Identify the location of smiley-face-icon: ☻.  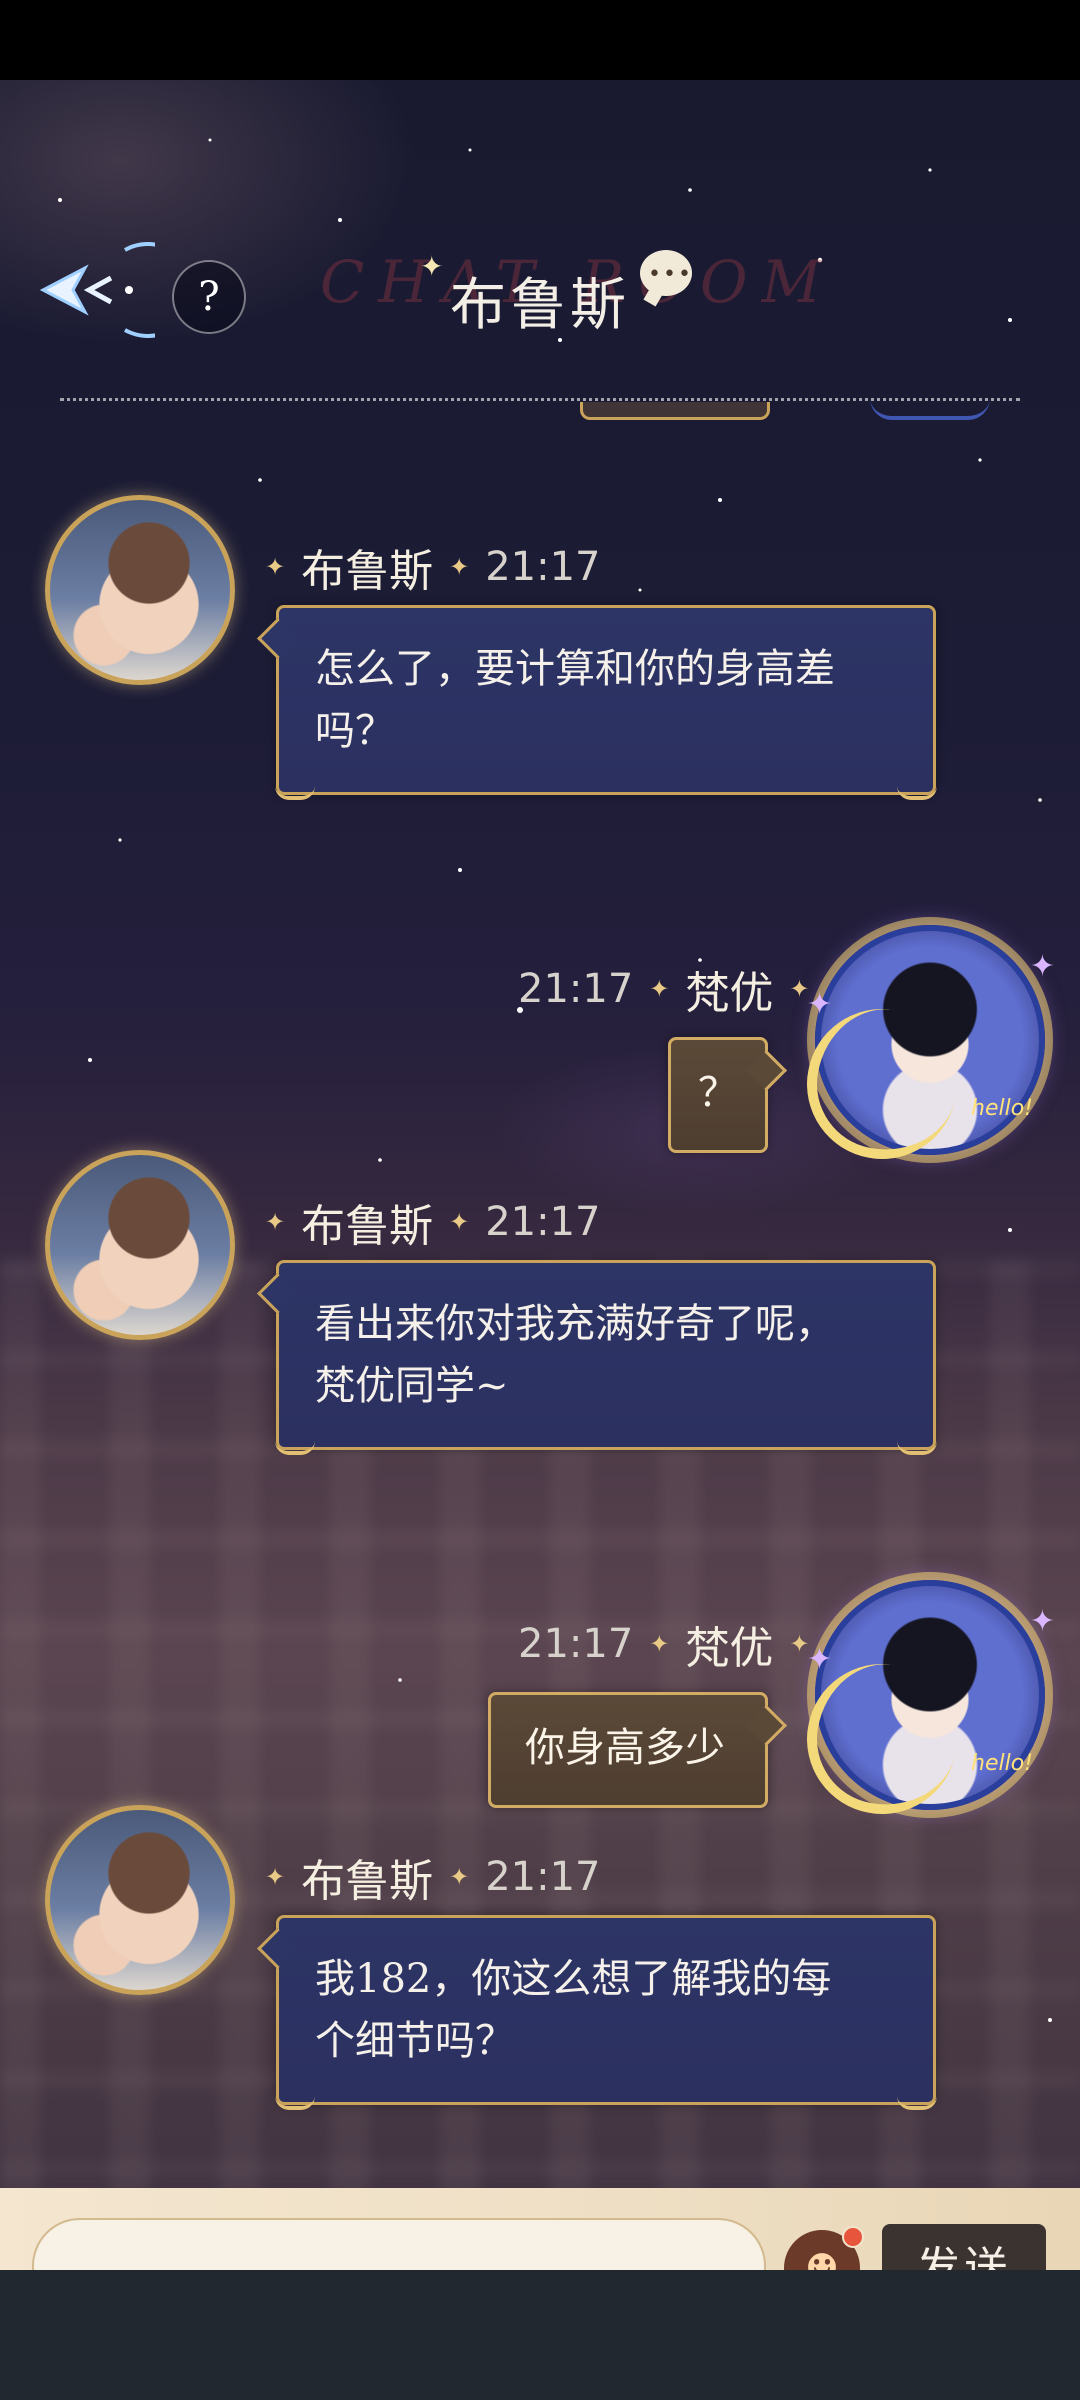
(822, 2258).